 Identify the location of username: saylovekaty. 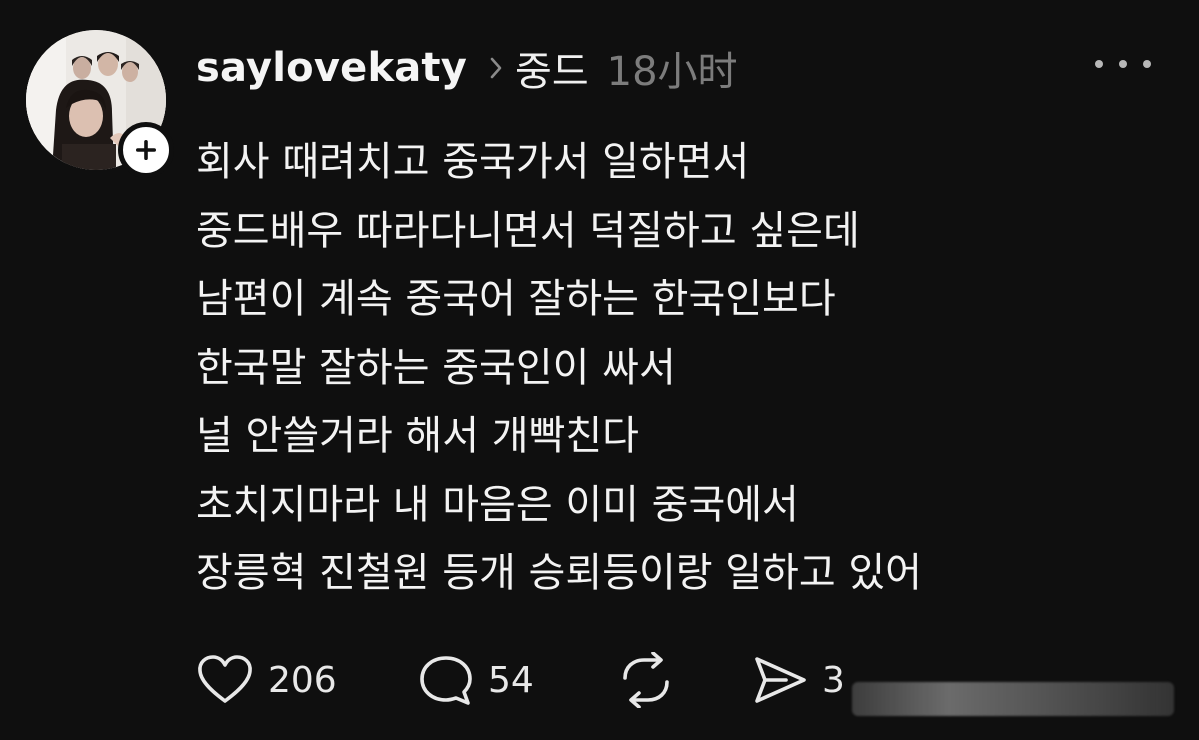
(331, 68).